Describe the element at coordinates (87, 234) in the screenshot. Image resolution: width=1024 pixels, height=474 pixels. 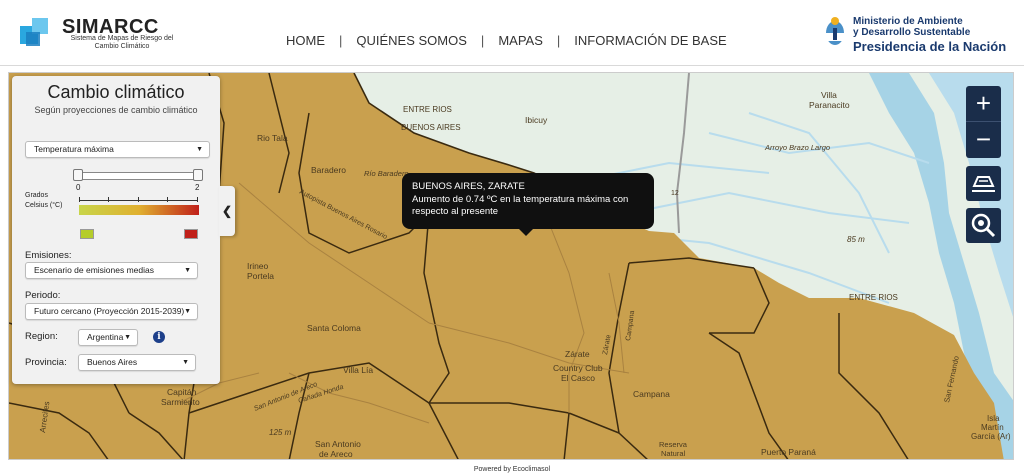
I see `legend-swatch-low` at that location.